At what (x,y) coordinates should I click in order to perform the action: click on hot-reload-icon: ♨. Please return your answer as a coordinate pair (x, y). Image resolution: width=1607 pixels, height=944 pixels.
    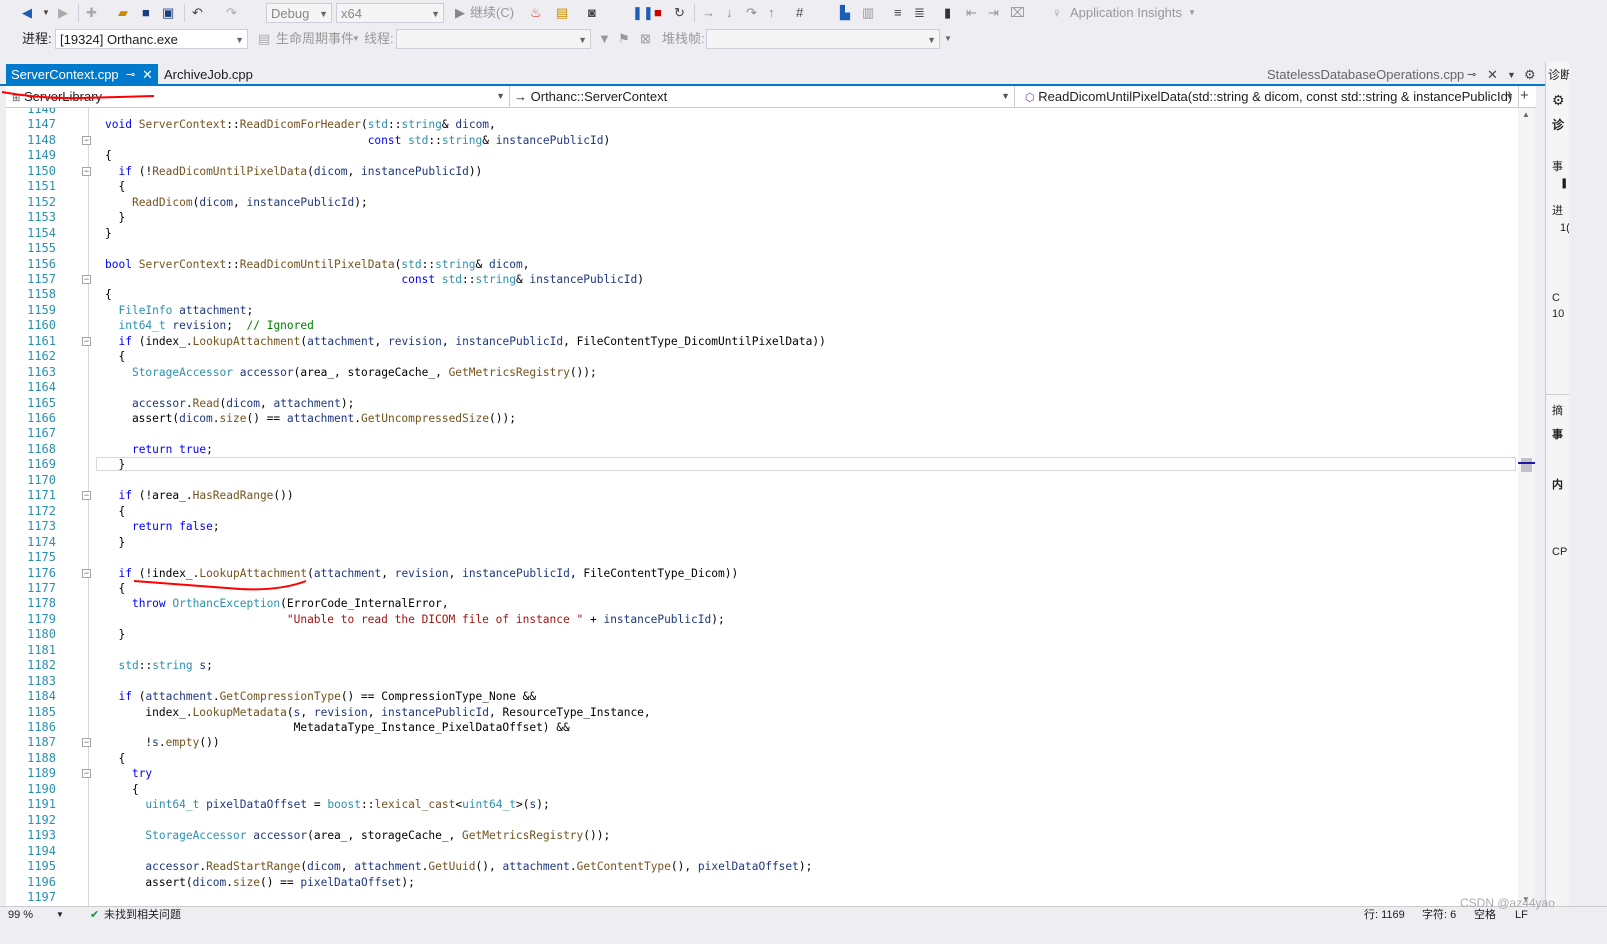
    Looking at the image, I should click on (536, 13).